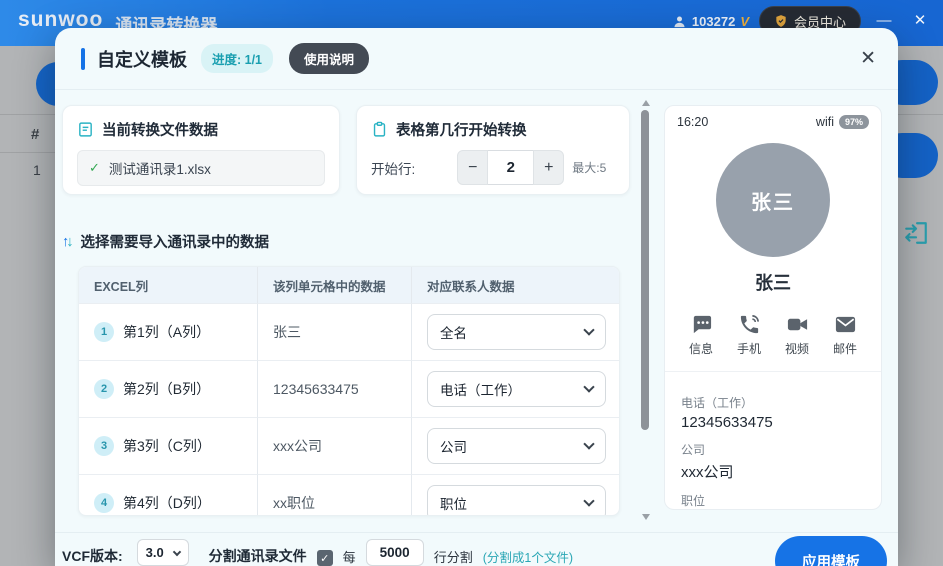 The width and height of the screenshot is (943, 566). What do you see at coordinates (693, 122) in the screenshot?
I see `status-time: 16:20` at bounding box center [693, 122].